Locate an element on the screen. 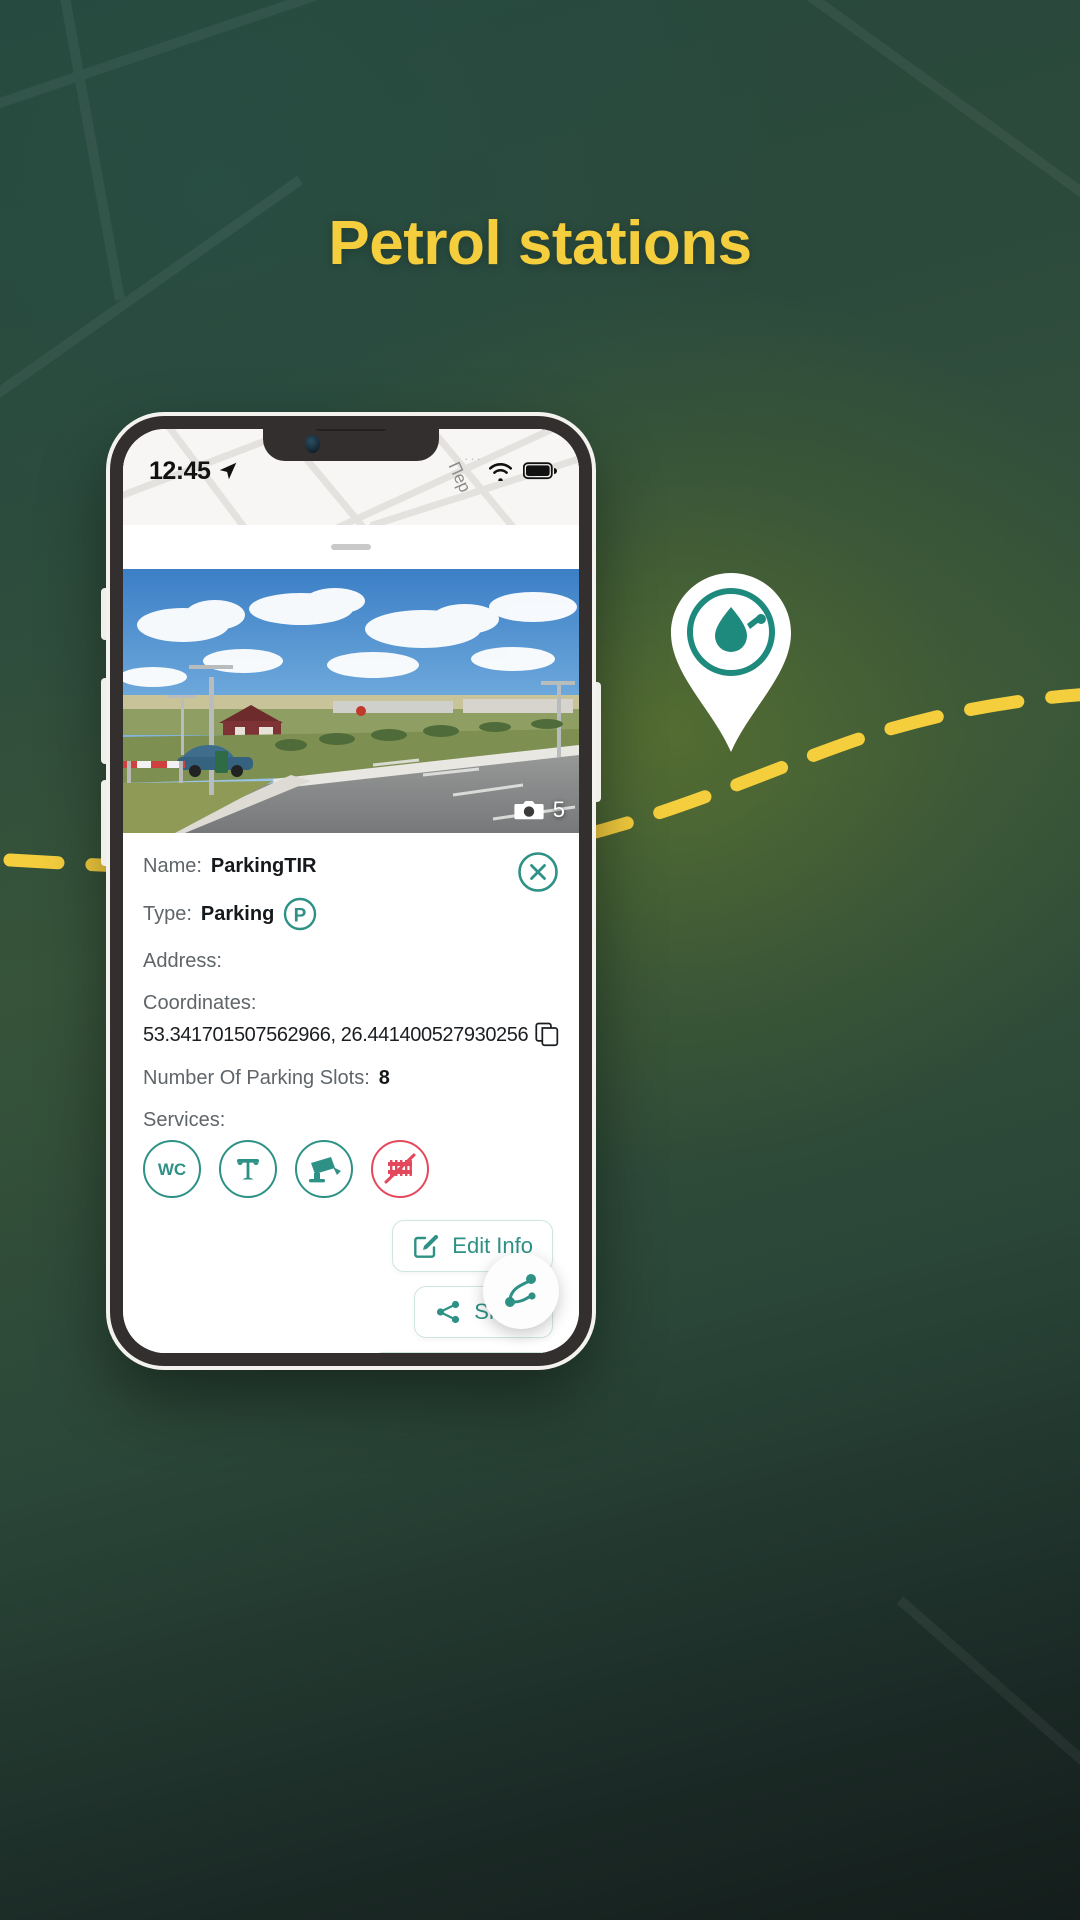 This screenshot has width=1080, height=1920. name-row: Name: ParkingTIR is located at coordinates (351, 866).